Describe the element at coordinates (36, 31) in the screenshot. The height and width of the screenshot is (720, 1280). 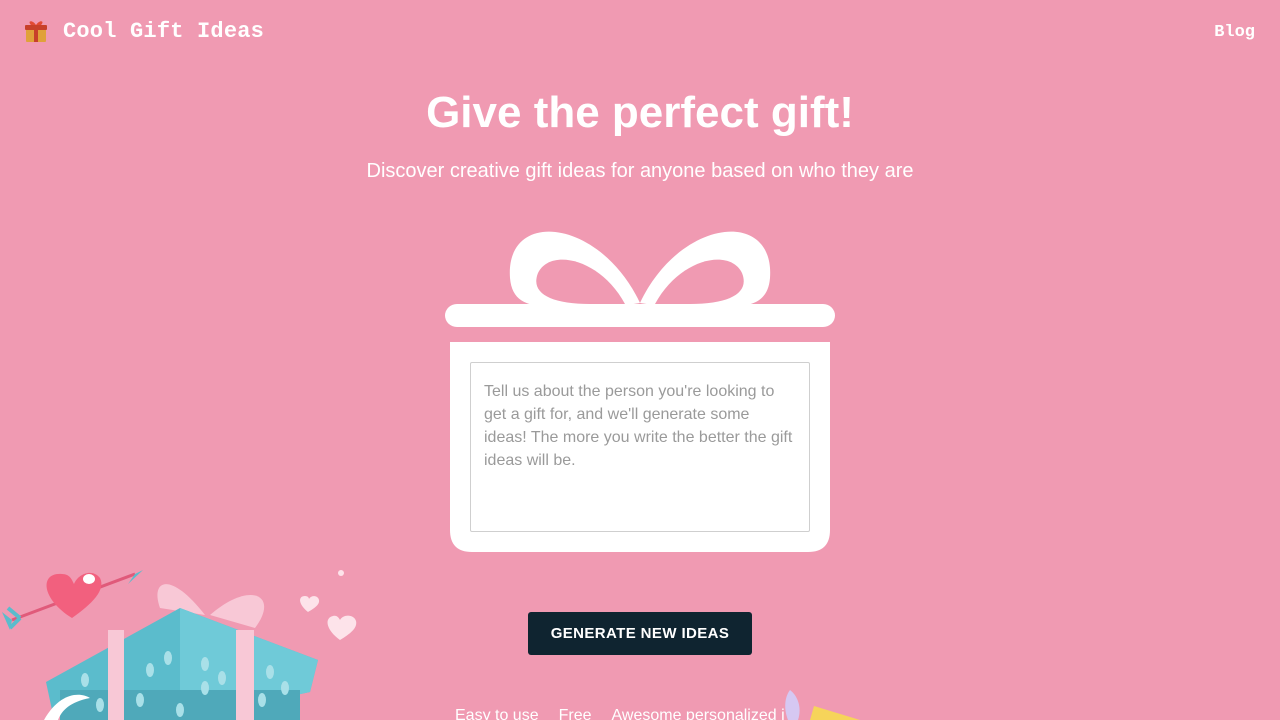
I see `gift-box-icon` at that location.